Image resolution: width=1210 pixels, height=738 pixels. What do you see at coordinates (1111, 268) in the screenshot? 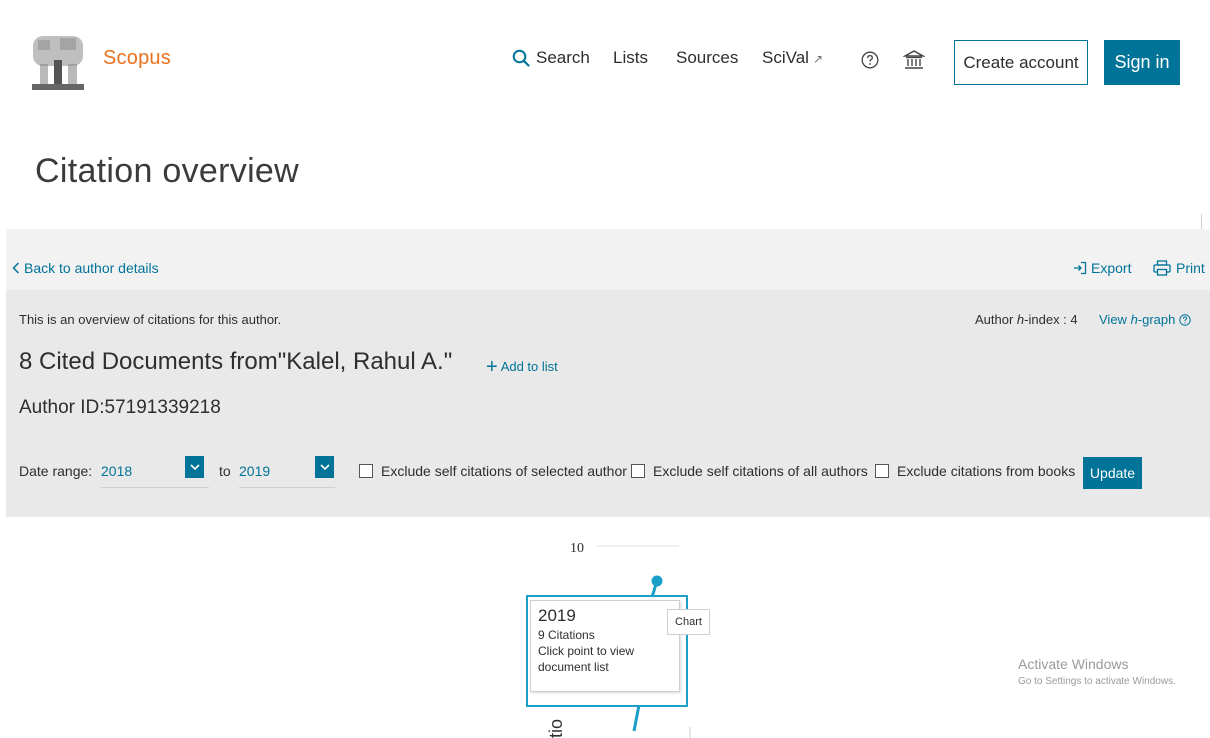
I see `export-label: Export` at bounding box center [1111, 268].